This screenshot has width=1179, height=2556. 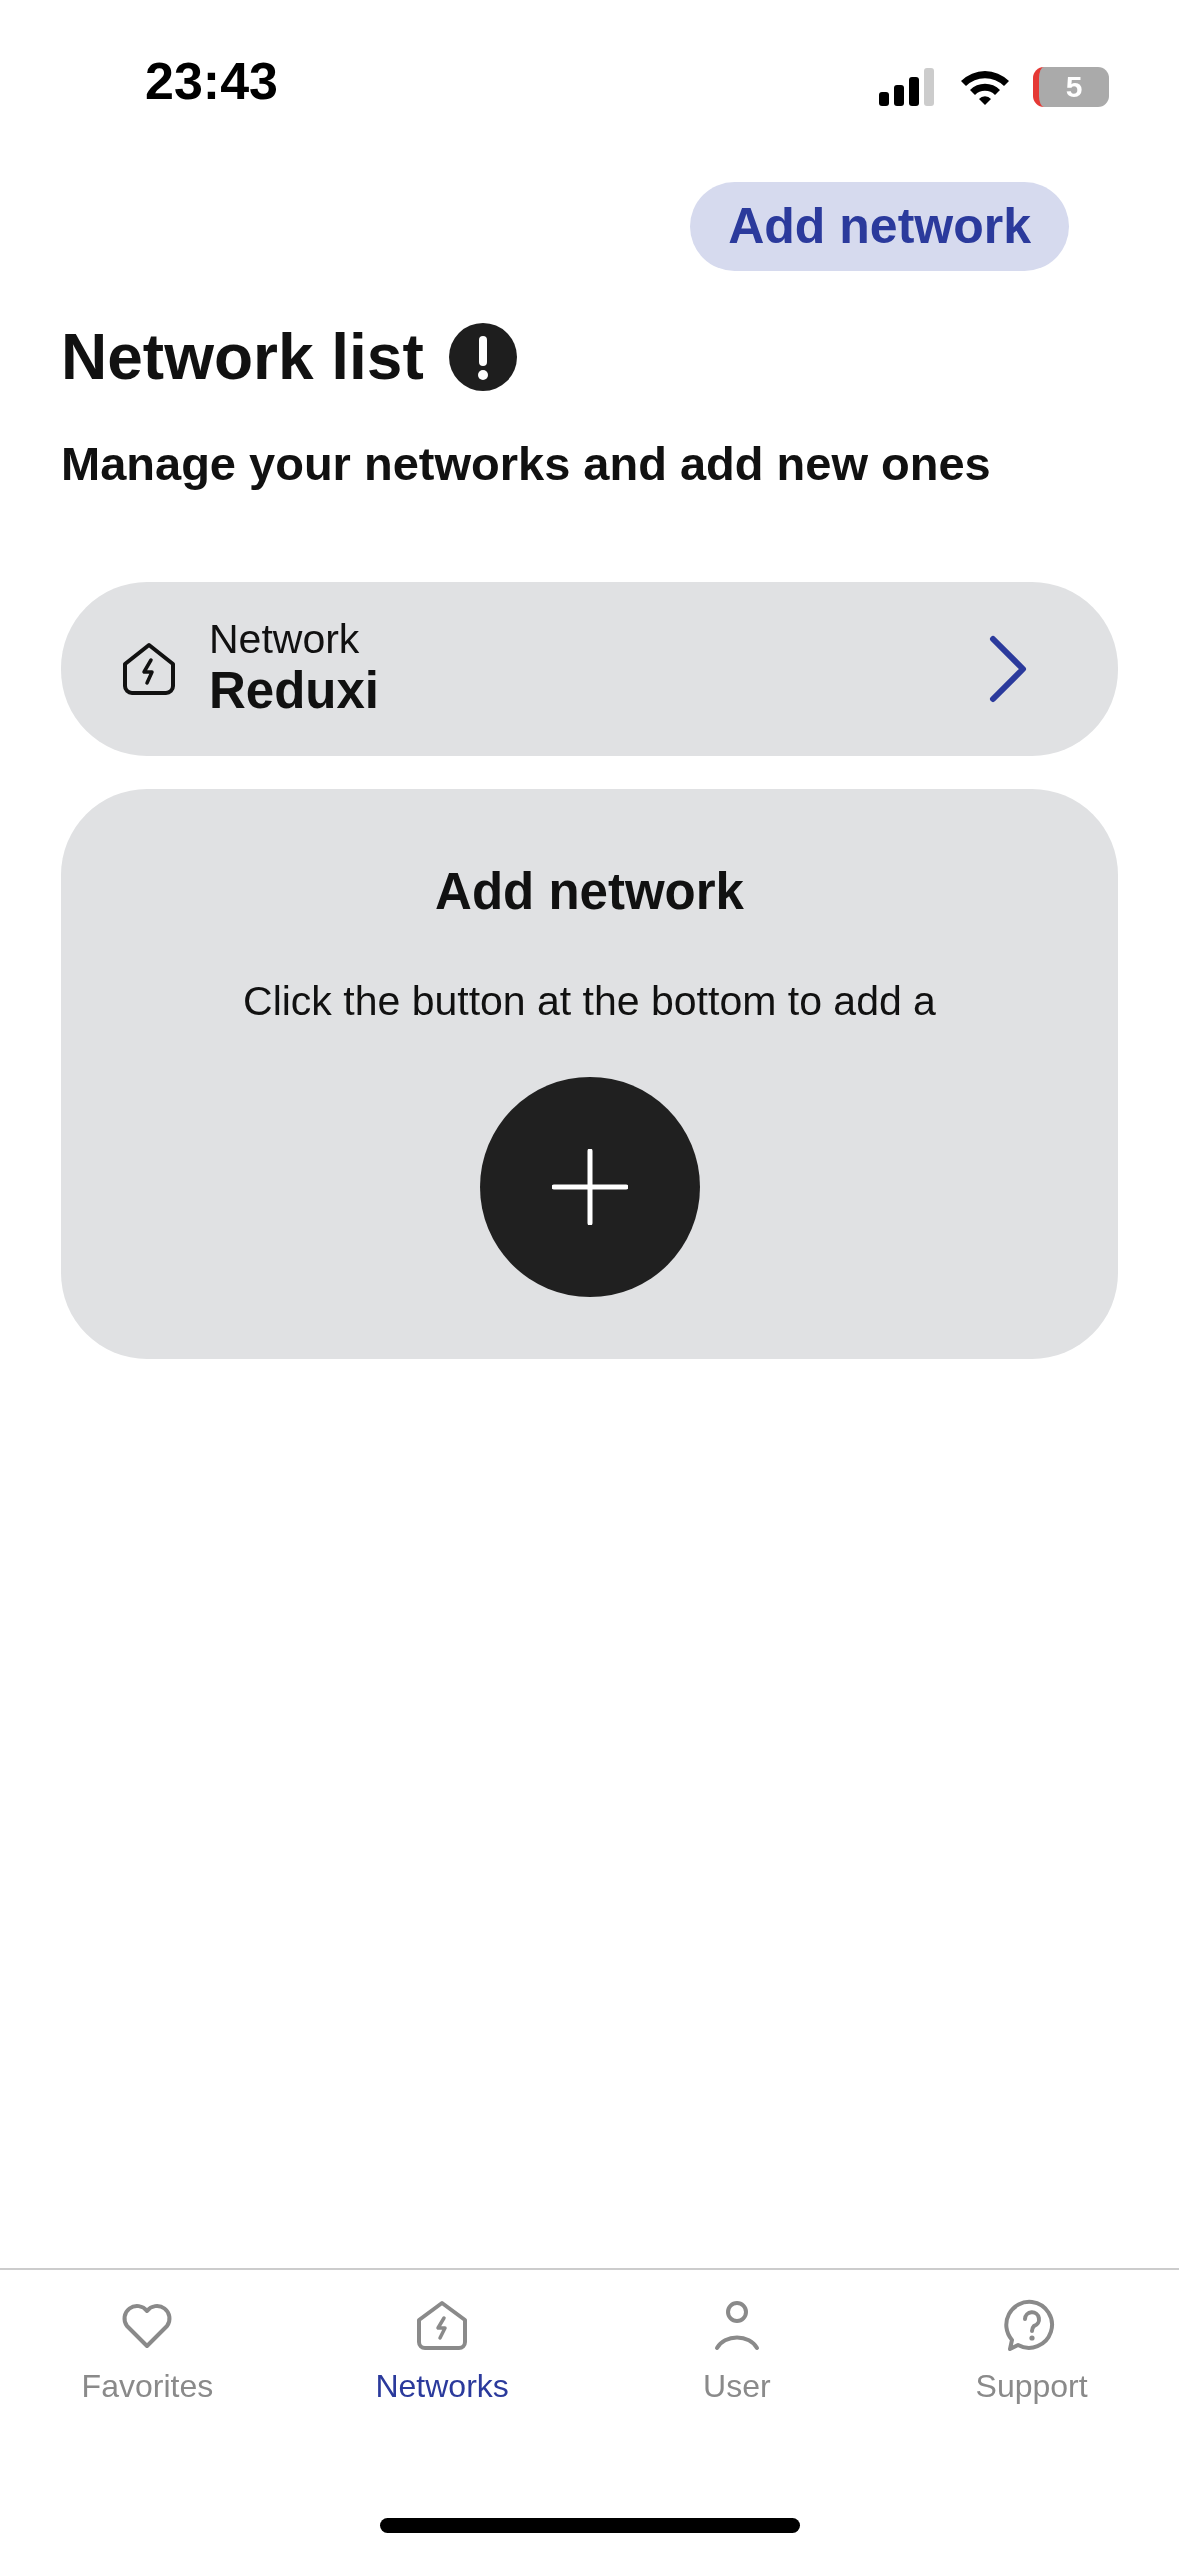 I want to click on wifi-icon, so click(x=985, y=87).